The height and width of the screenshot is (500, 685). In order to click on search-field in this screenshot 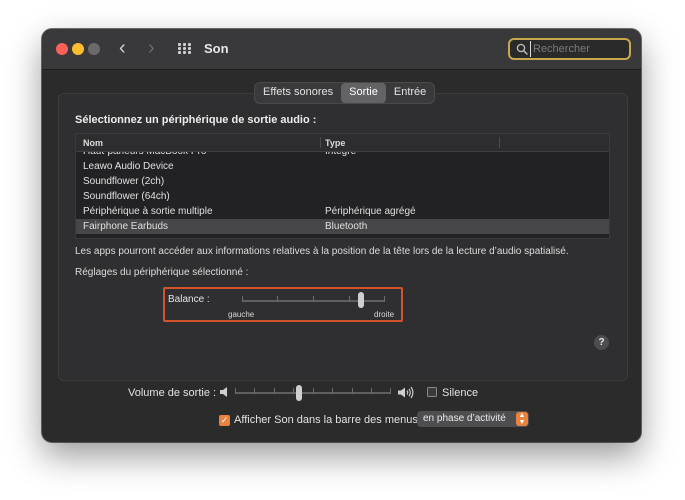, I will do `click(569, 49)`.